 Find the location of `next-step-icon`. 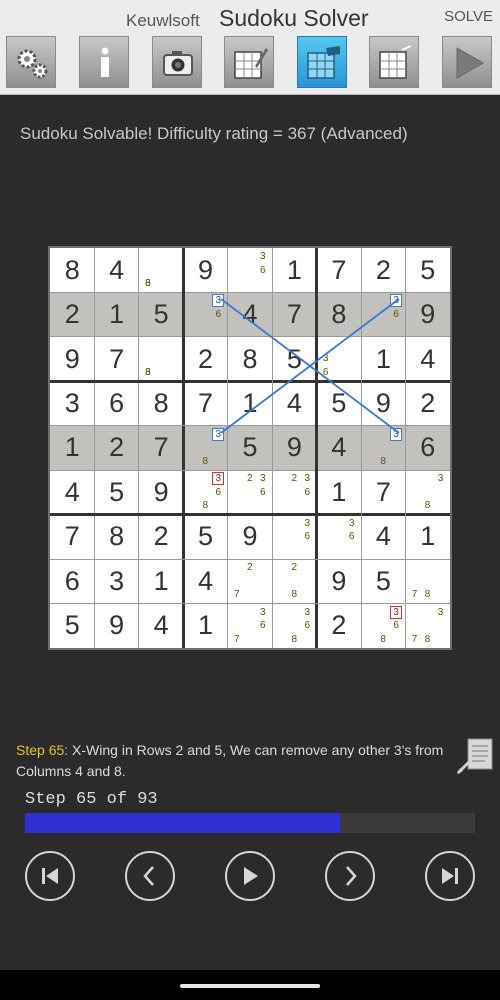

next-step-icon is located at coordinates (351, 876).